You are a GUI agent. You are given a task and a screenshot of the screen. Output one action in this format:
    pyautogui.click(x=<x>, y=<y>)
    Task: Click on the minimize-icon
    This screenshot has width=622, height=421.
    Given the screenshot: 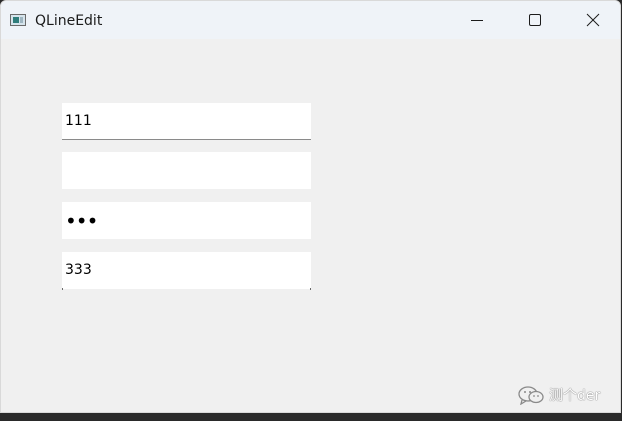 What is the action you would take?
    pyautogui.click(x=477, y=20)
    